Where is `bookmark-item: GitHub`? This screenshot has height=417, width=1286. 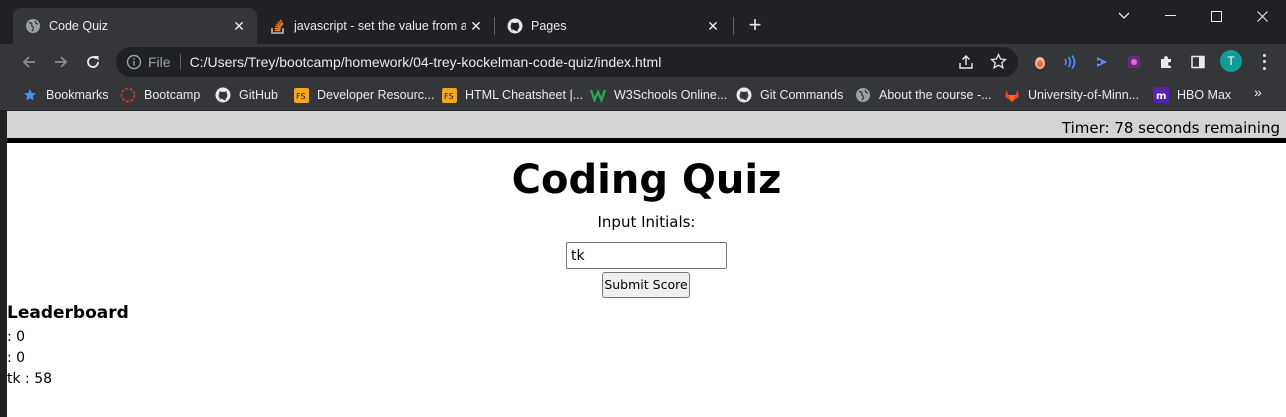 bookmark-item: GitHub is located at coordinates (246, 95).